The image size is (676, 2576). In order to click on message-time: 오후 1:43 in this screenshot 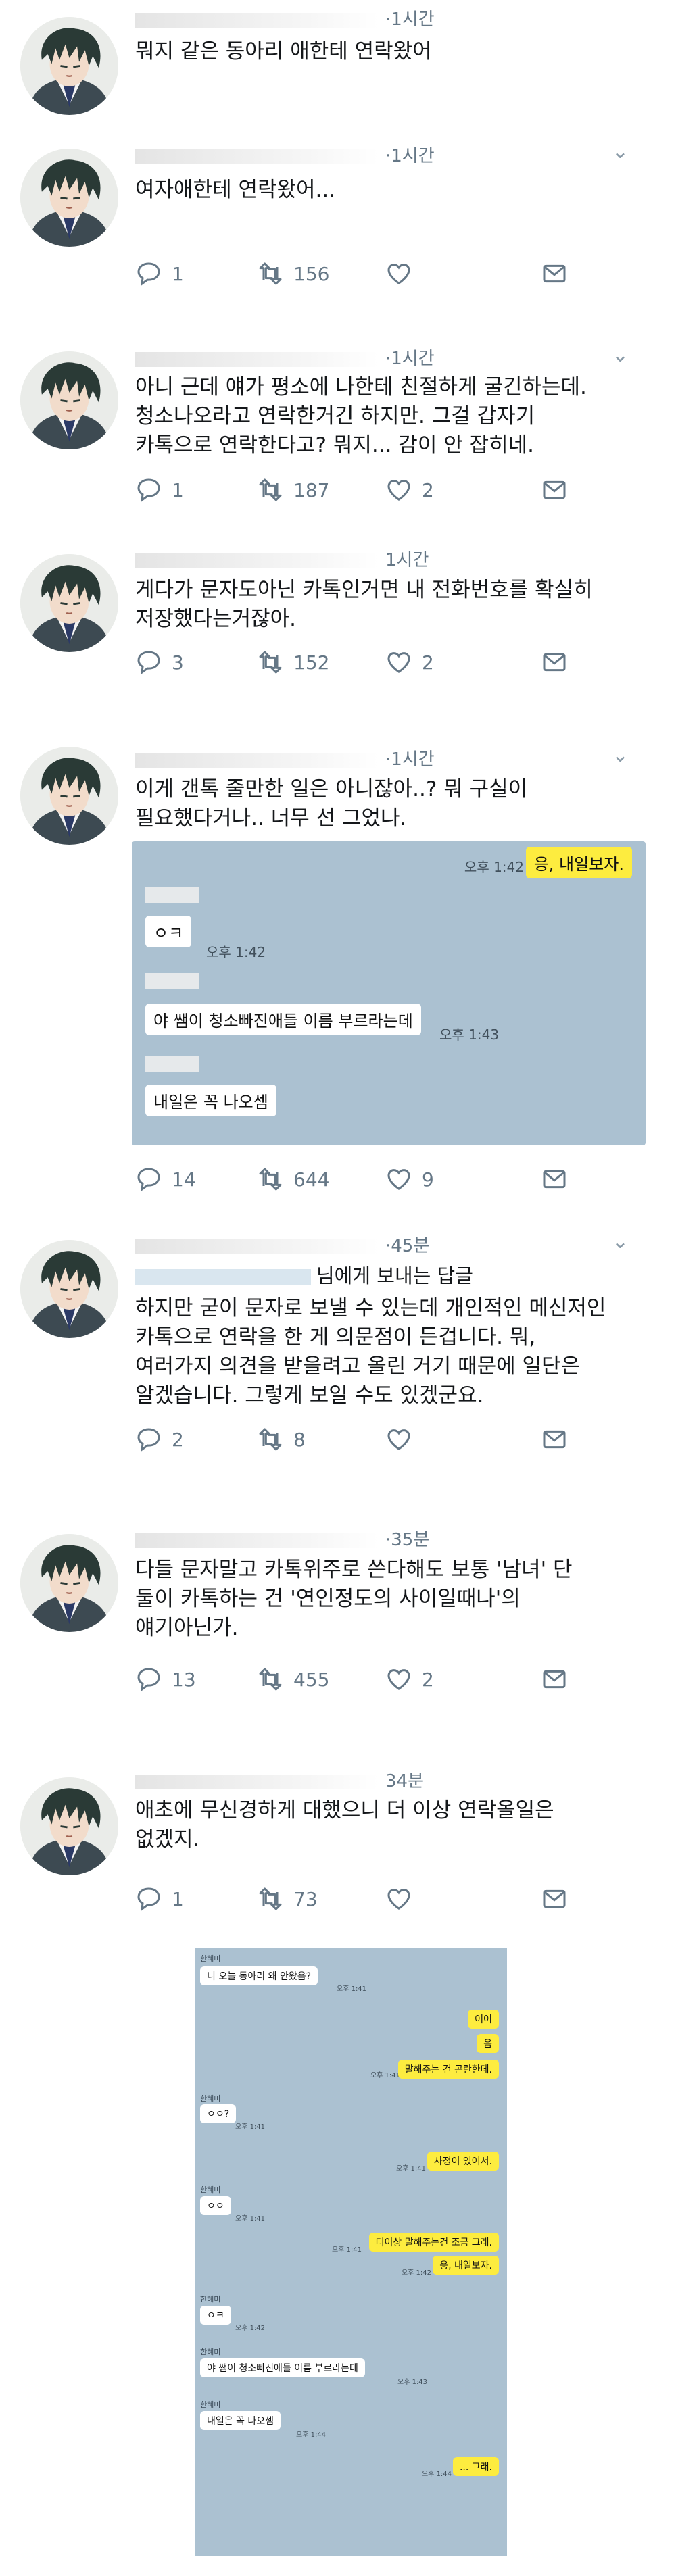, I will do `click(412, 2382)`.